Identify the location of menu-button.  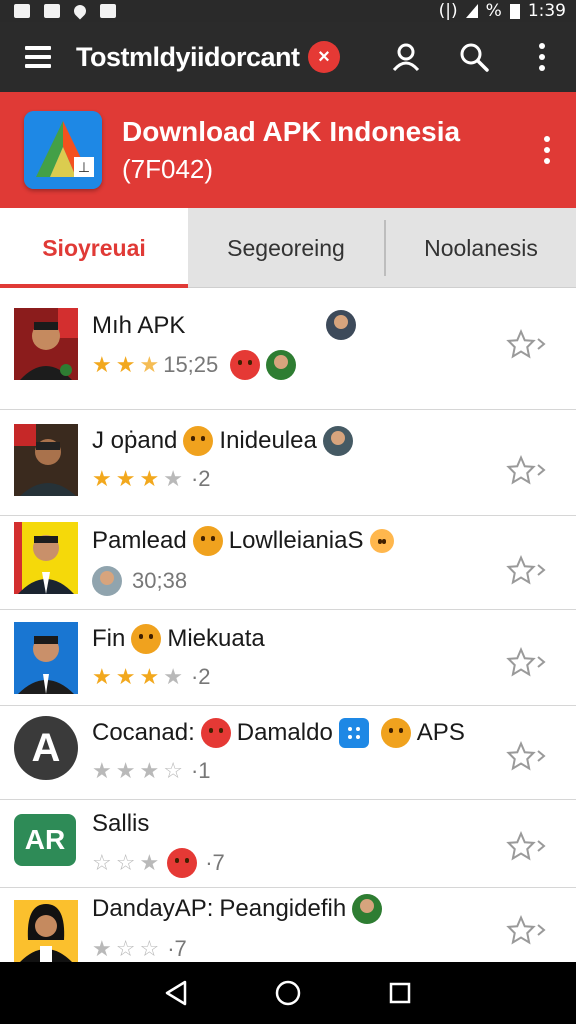
(38, 57).